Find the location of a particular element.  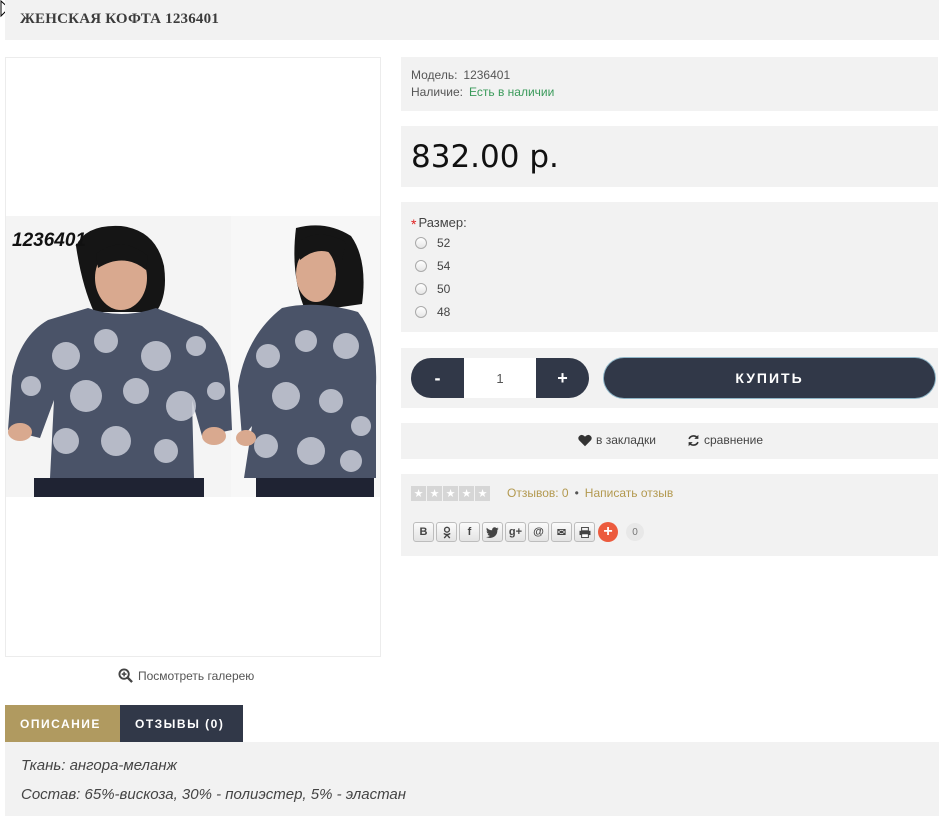

add-to-compare-link: сравнение is located at coordinates (725, 440).